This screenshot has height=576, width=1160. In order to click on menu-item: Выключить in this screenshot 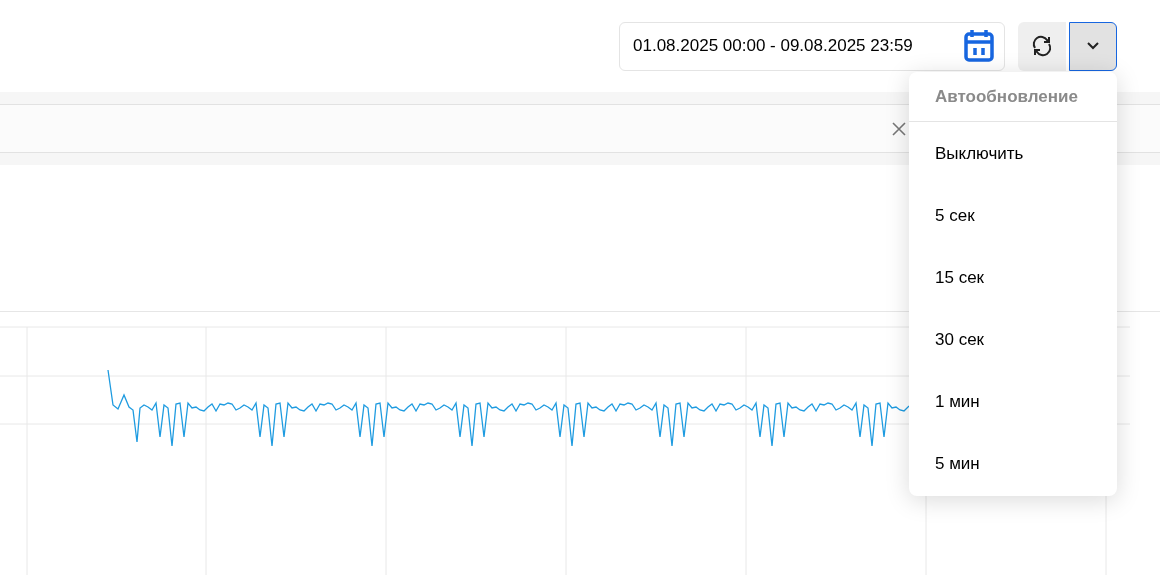, I will do `click(1013, 154)`.